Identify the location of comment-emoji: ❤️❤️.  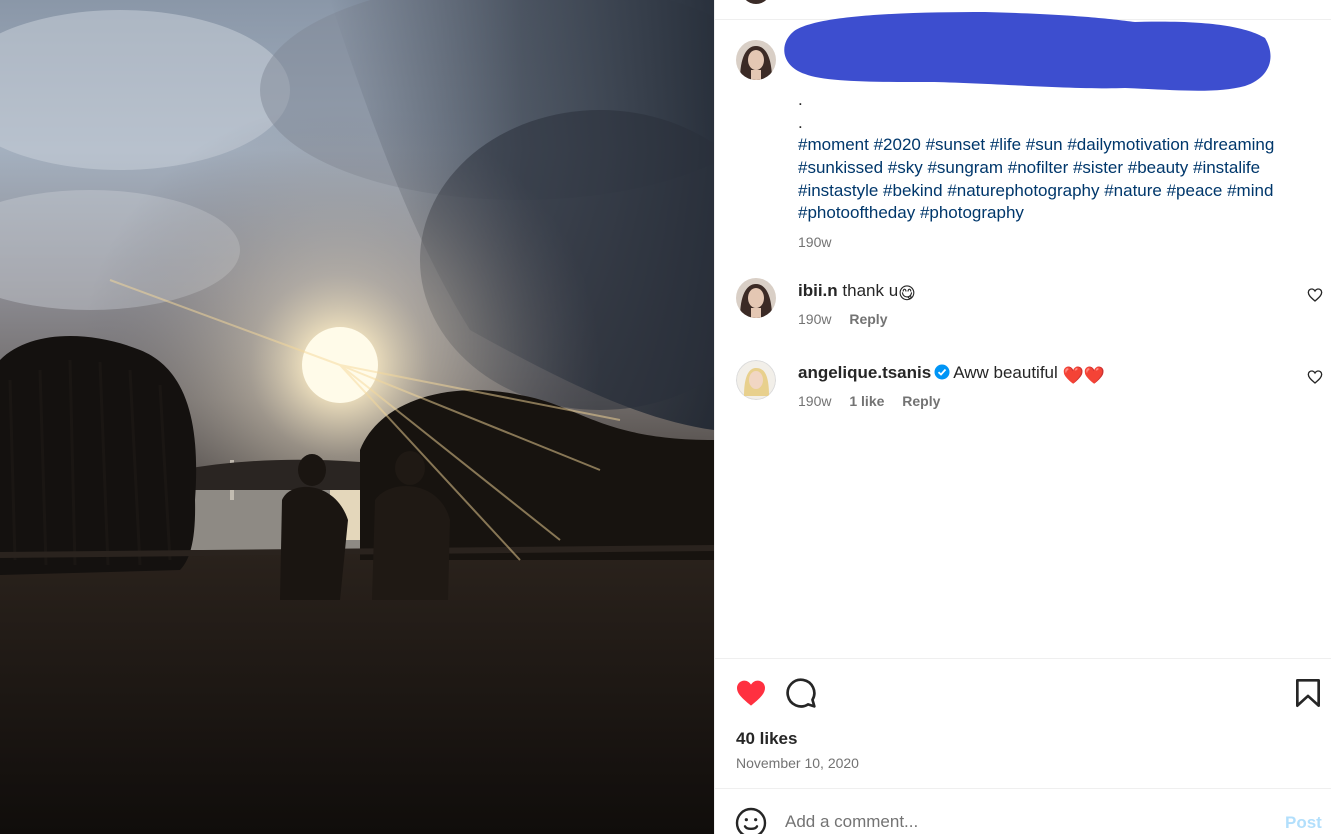
(1083, 375).